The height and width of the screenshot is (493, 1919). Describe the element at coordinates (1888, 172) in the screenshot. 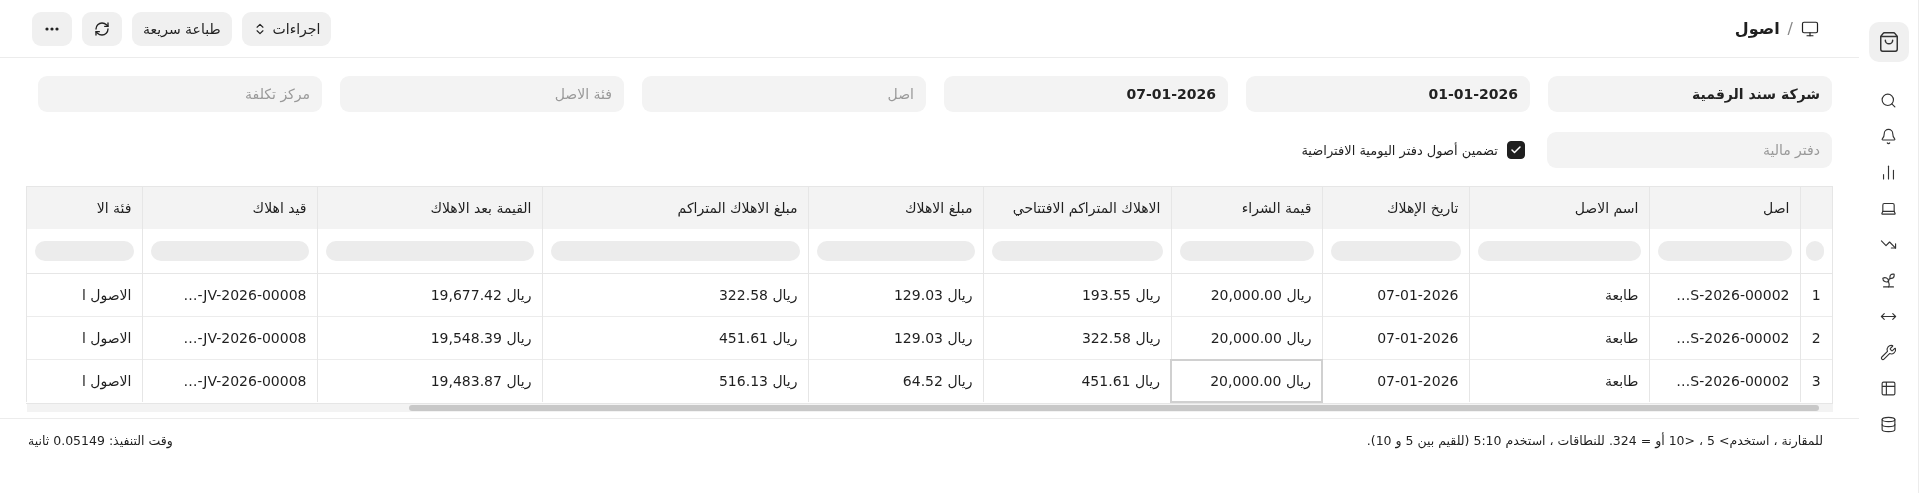

I see `bar-chart-icon` at that location.